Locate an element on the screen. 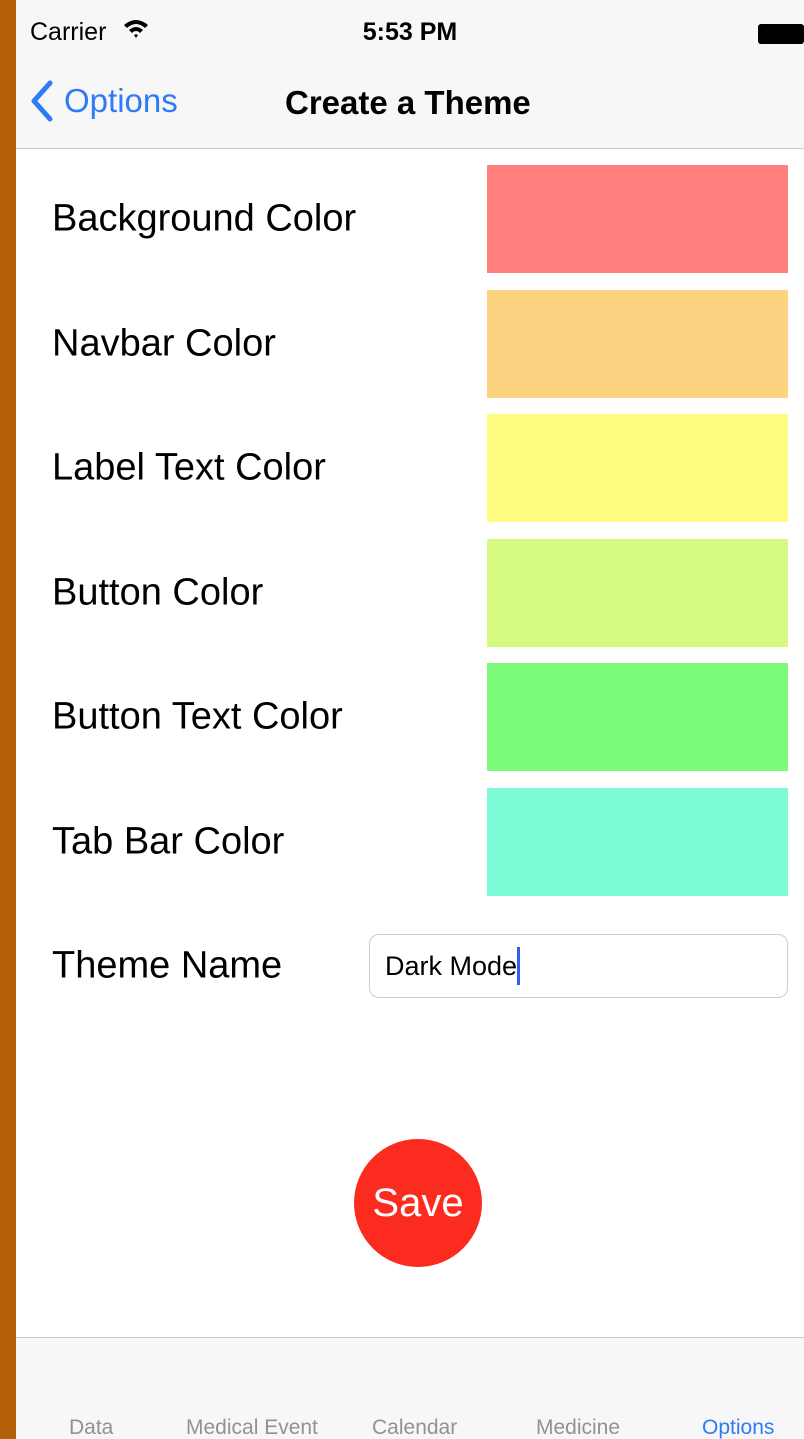  device-frame-edge is located at coordinates (8, 719).